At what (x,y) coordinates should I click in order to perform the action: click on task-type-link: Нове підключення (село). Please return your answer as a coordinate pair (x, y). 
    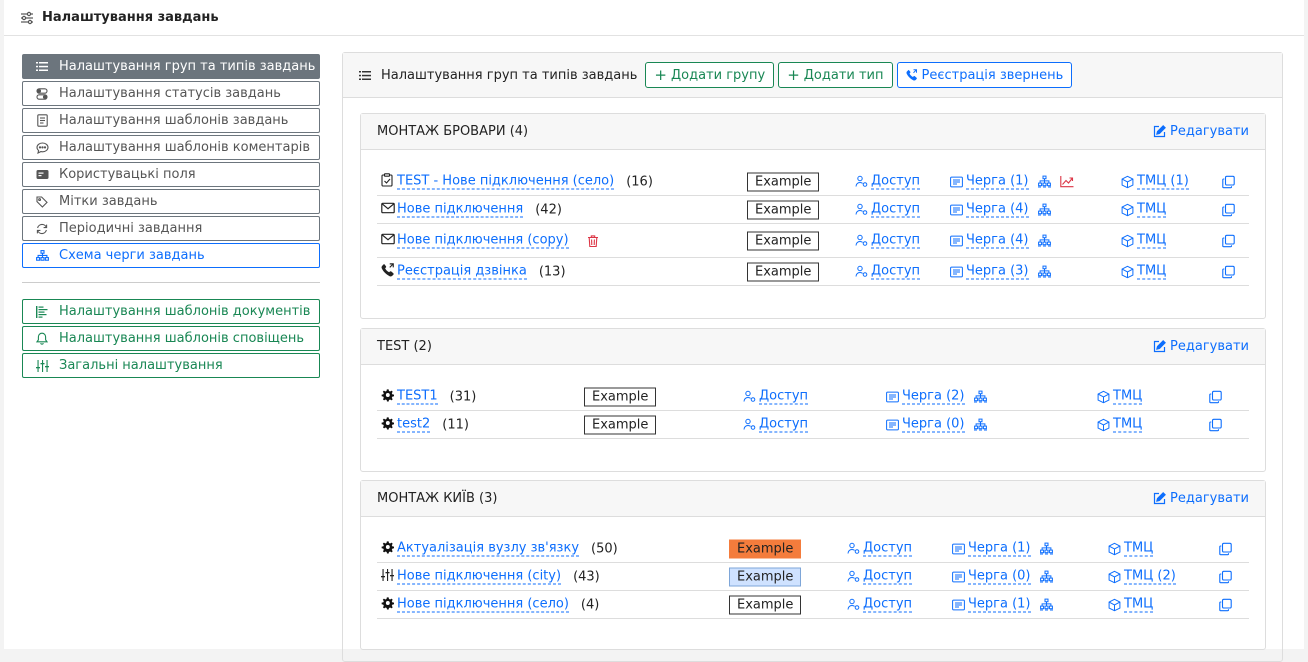
    Looking at the image, I should click on (483, 604).